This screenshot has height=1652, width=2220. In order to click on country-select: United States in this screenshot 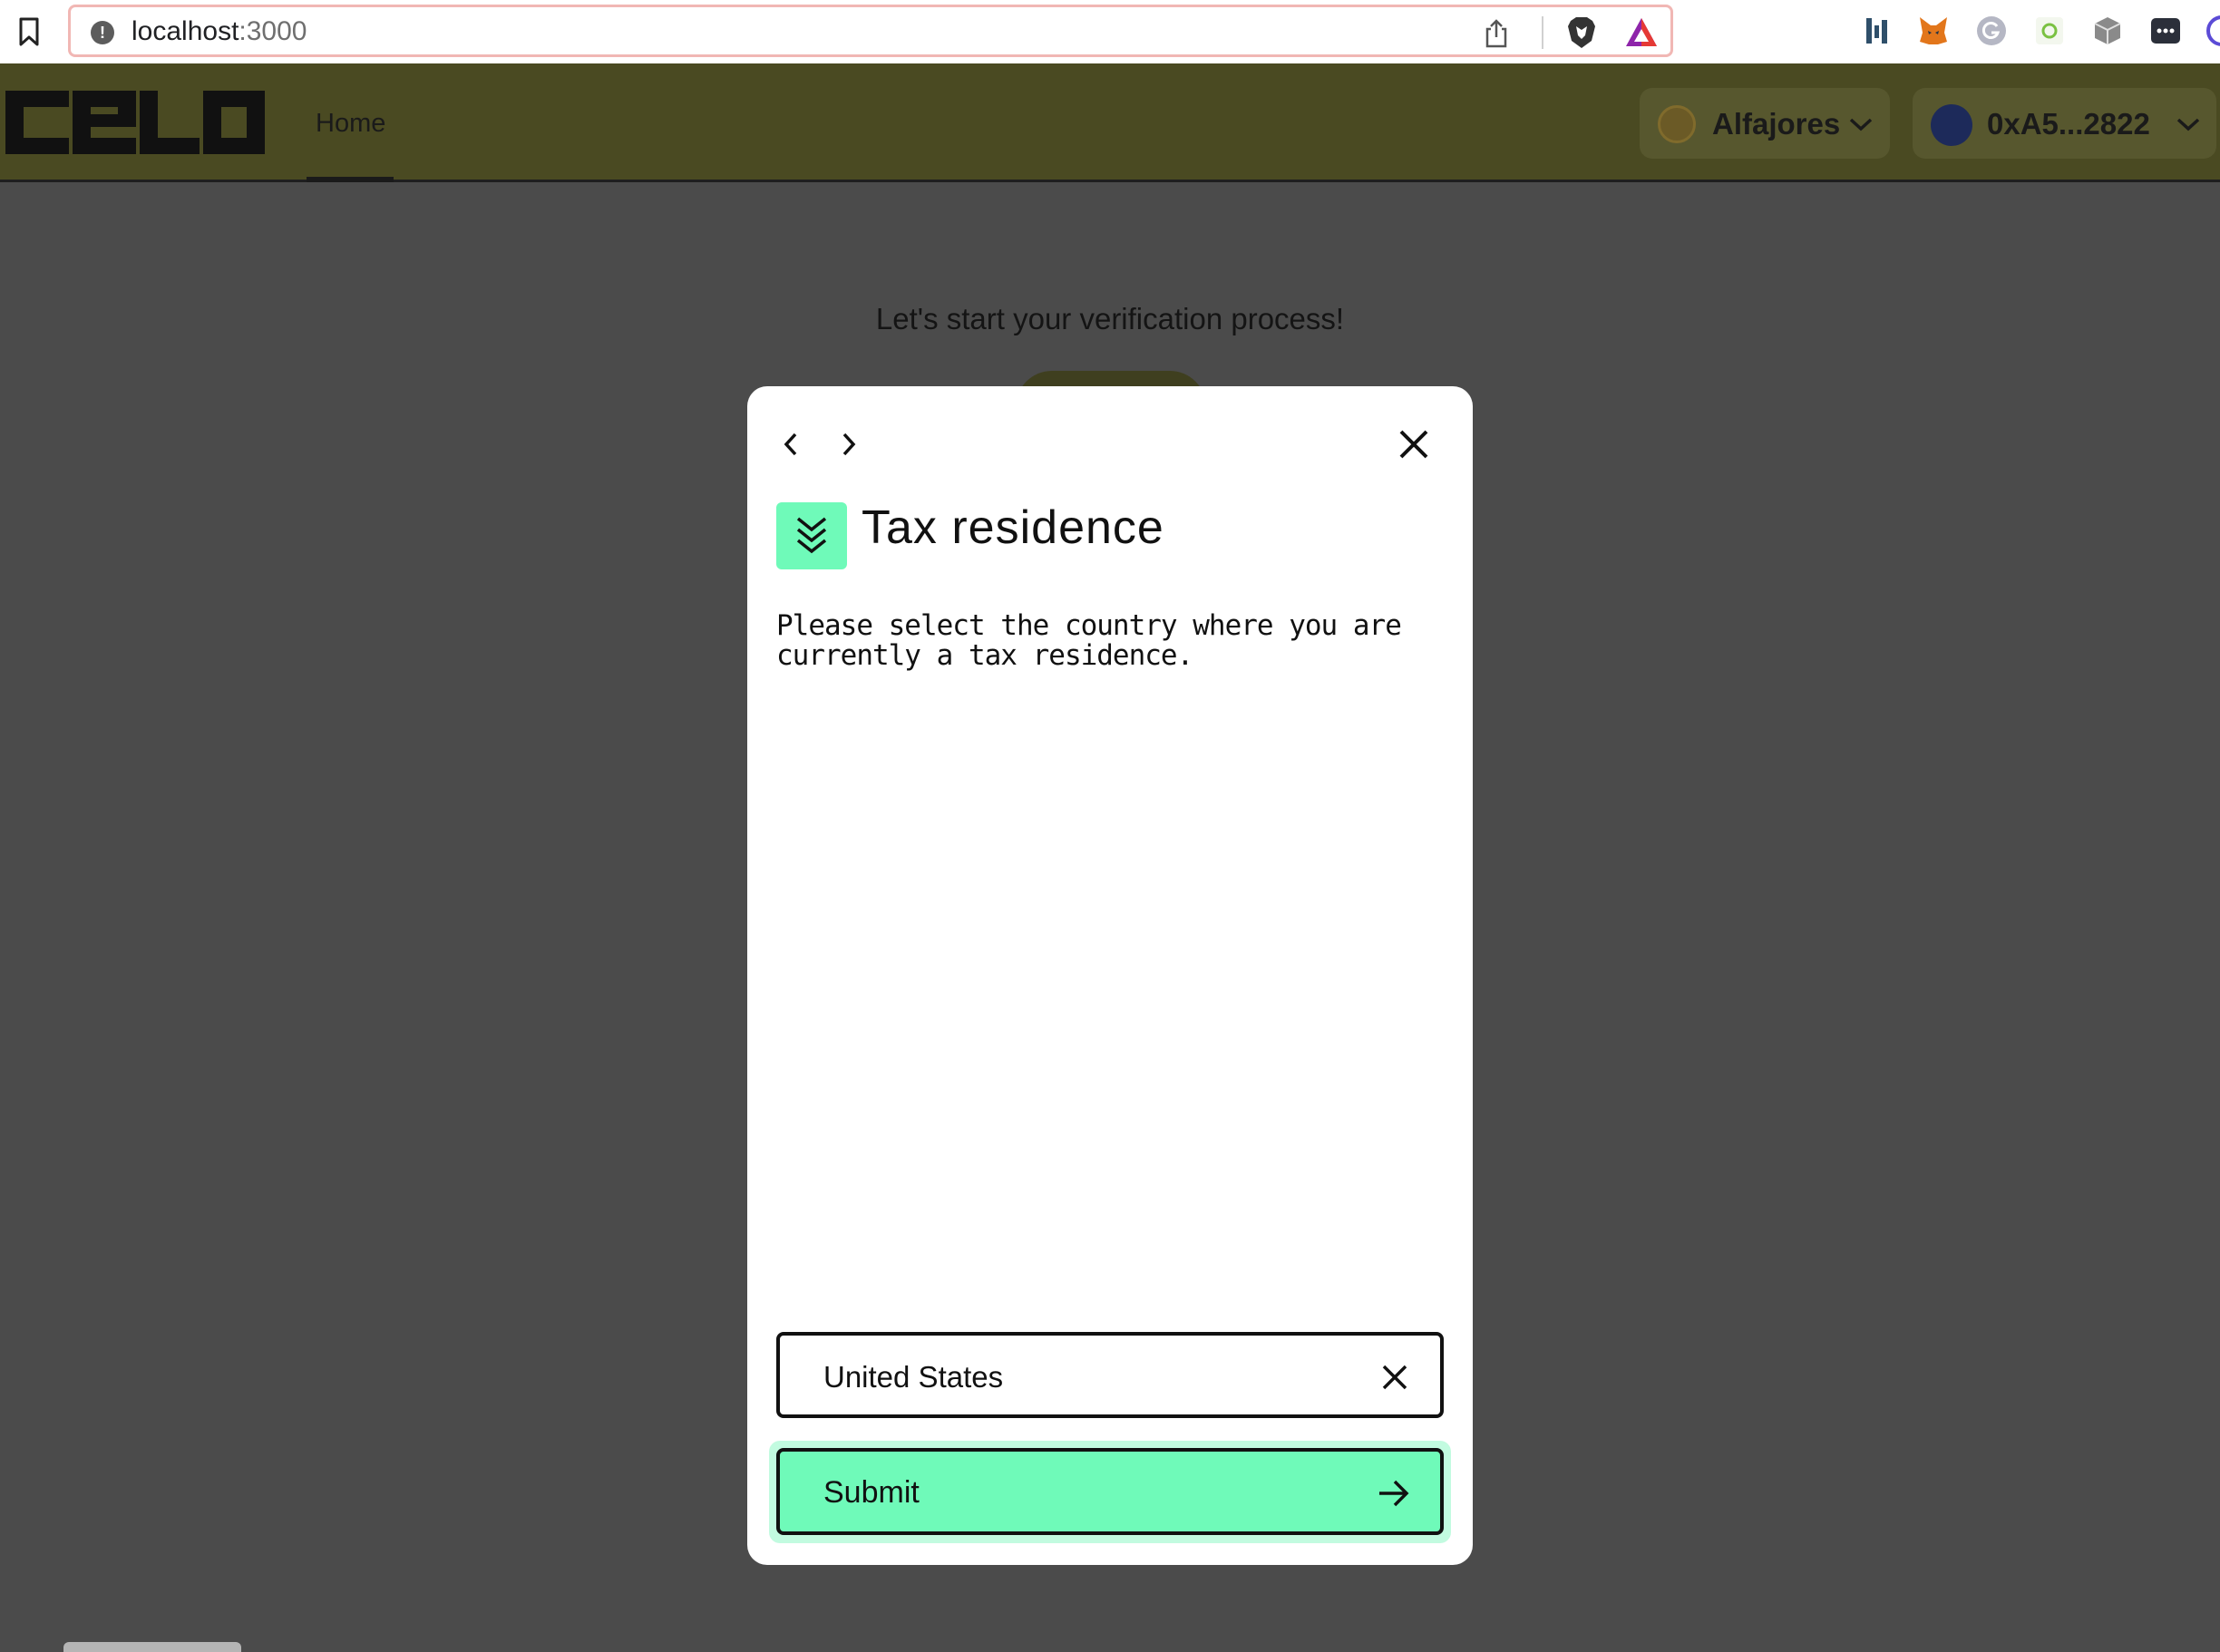, I will do `click(1110, 1375)`.